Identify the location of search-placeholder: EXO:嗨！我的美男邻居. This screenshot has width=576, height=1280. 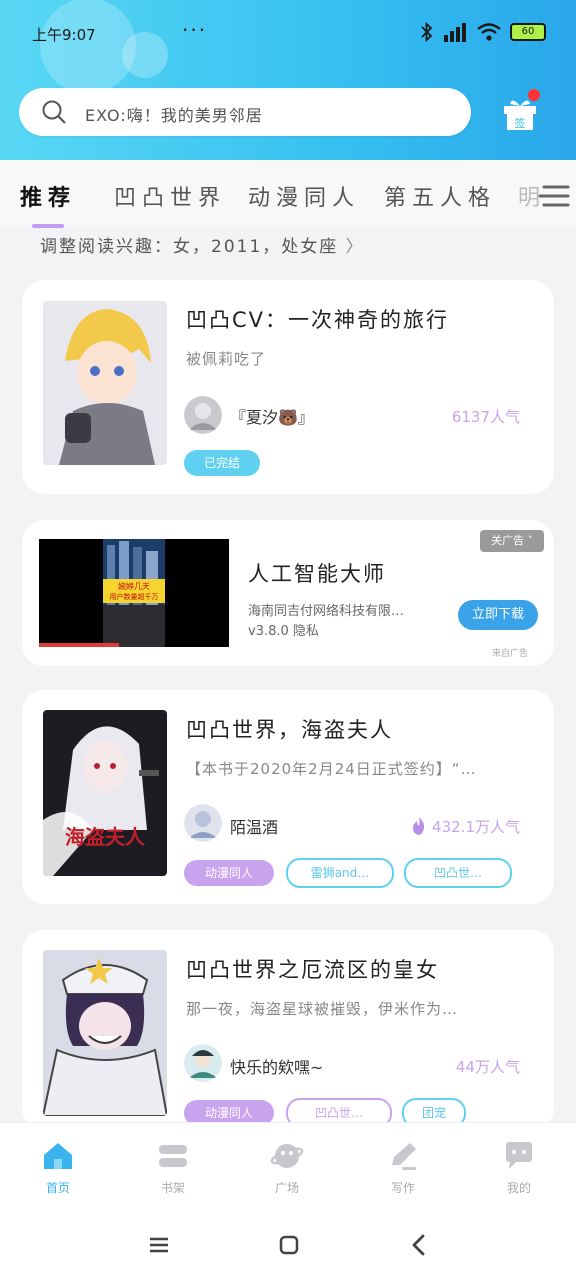
(174, 115).